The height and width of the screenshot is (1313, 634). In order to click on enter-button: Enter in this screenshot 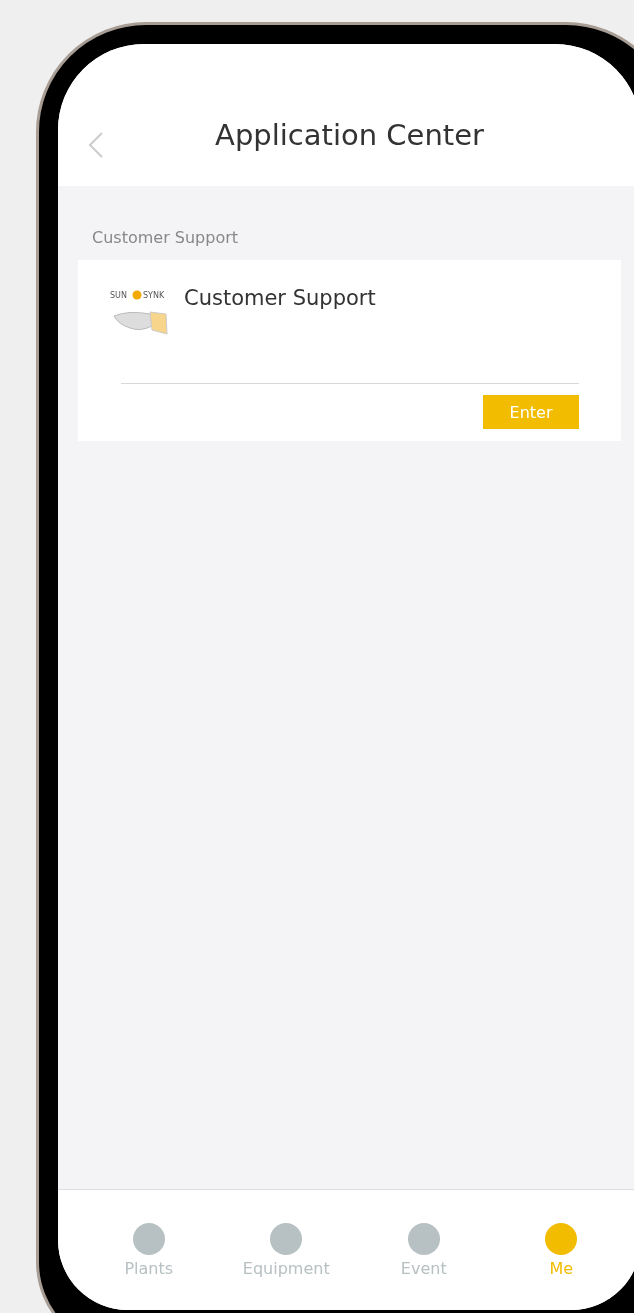, I will do `click(531, 412)`.